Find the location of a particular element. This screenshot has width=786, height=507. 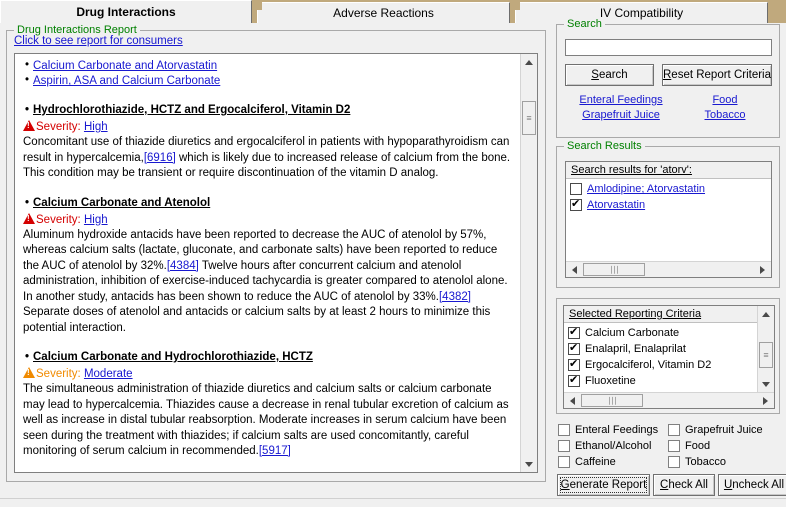

link-tobacco: Tobacco is located at coordinates (725, 115).